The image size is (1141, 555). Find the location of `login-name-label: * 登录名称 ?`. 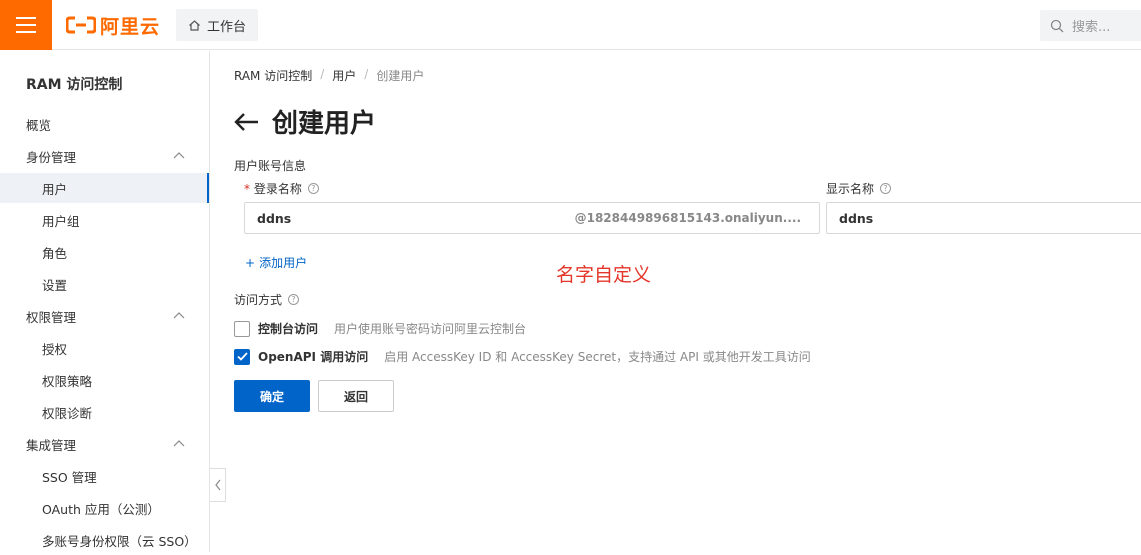

login-name-label: * 登录名称 ? is located at coordinates (281, 188).